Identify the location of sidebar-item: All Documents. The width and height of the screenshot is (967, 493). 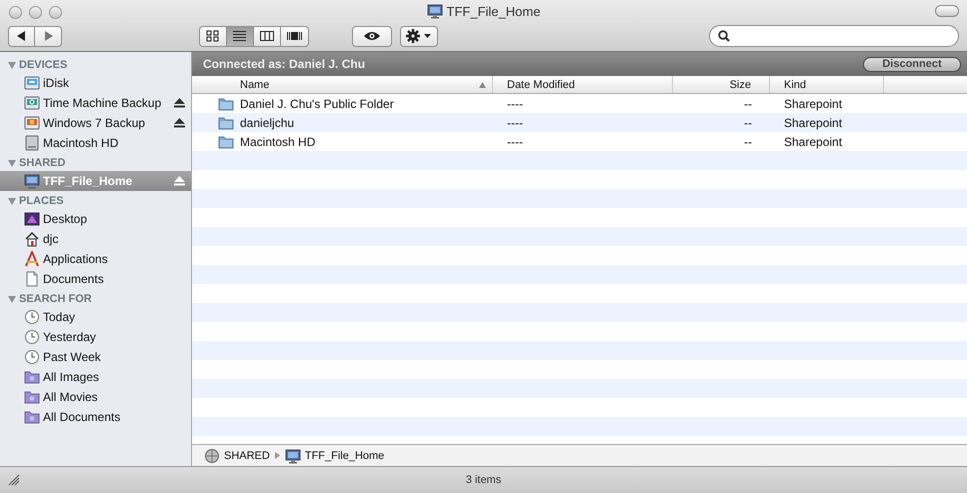
(95, 417).